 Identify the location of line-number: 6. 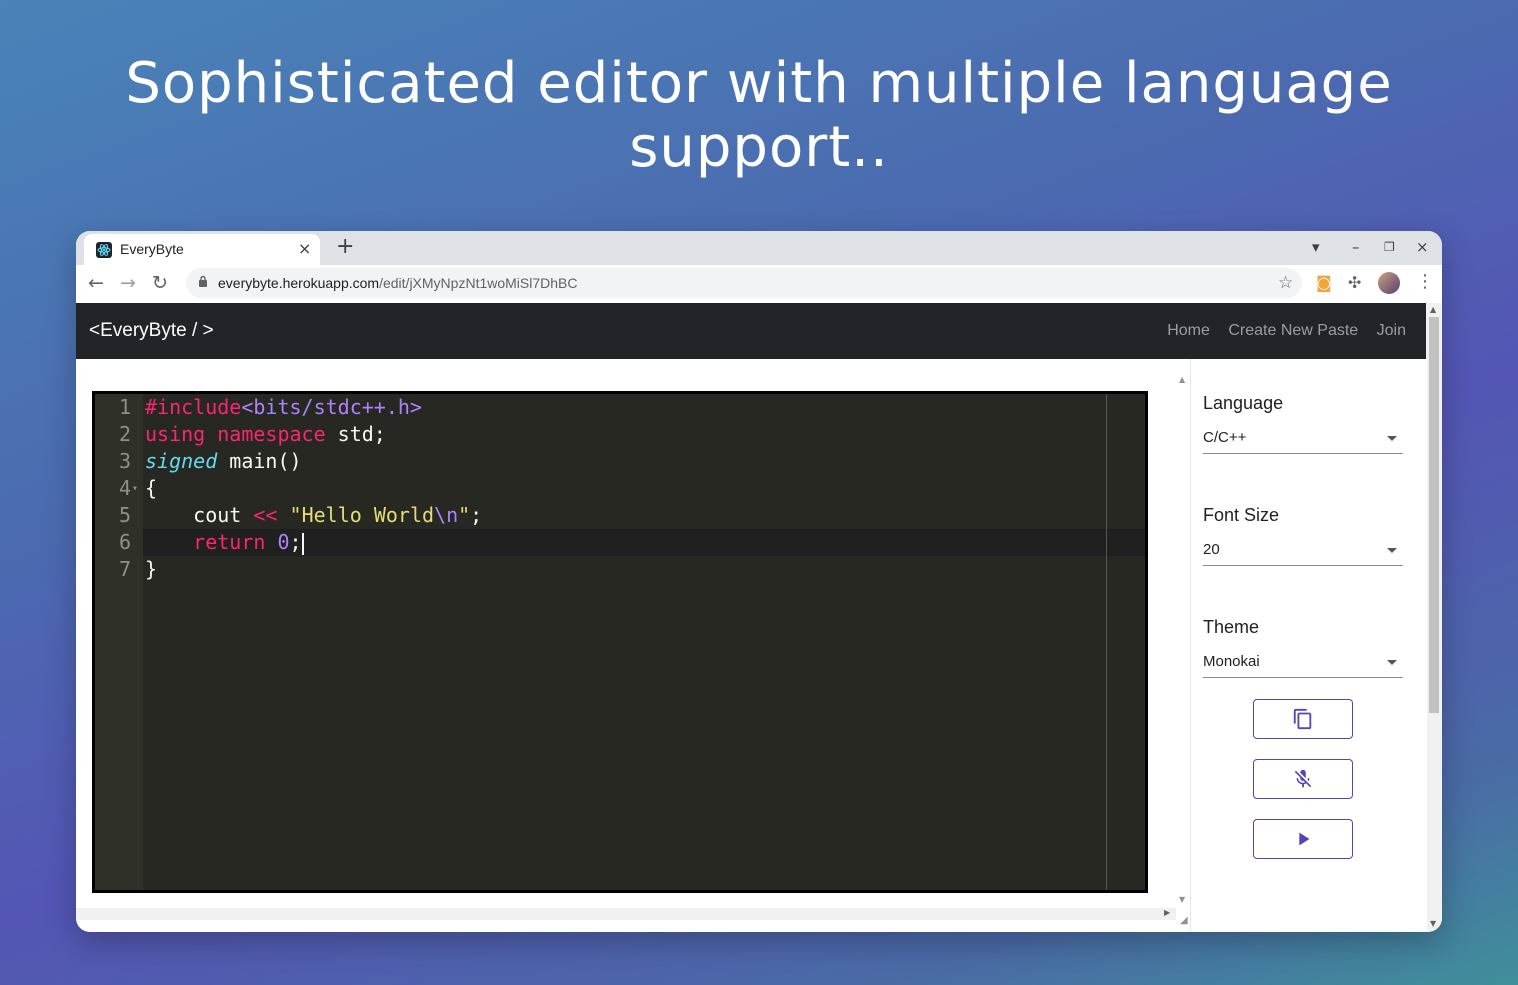
(124, 542).